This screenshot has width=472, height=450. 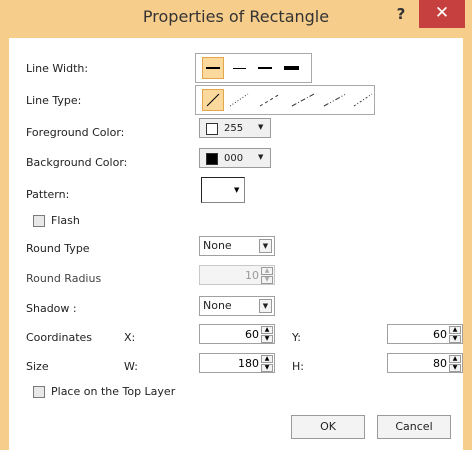 What do you see at coordinates (298, 366) in the screenshot?
I see `h-label: H:` at bounding box center [298, 366].